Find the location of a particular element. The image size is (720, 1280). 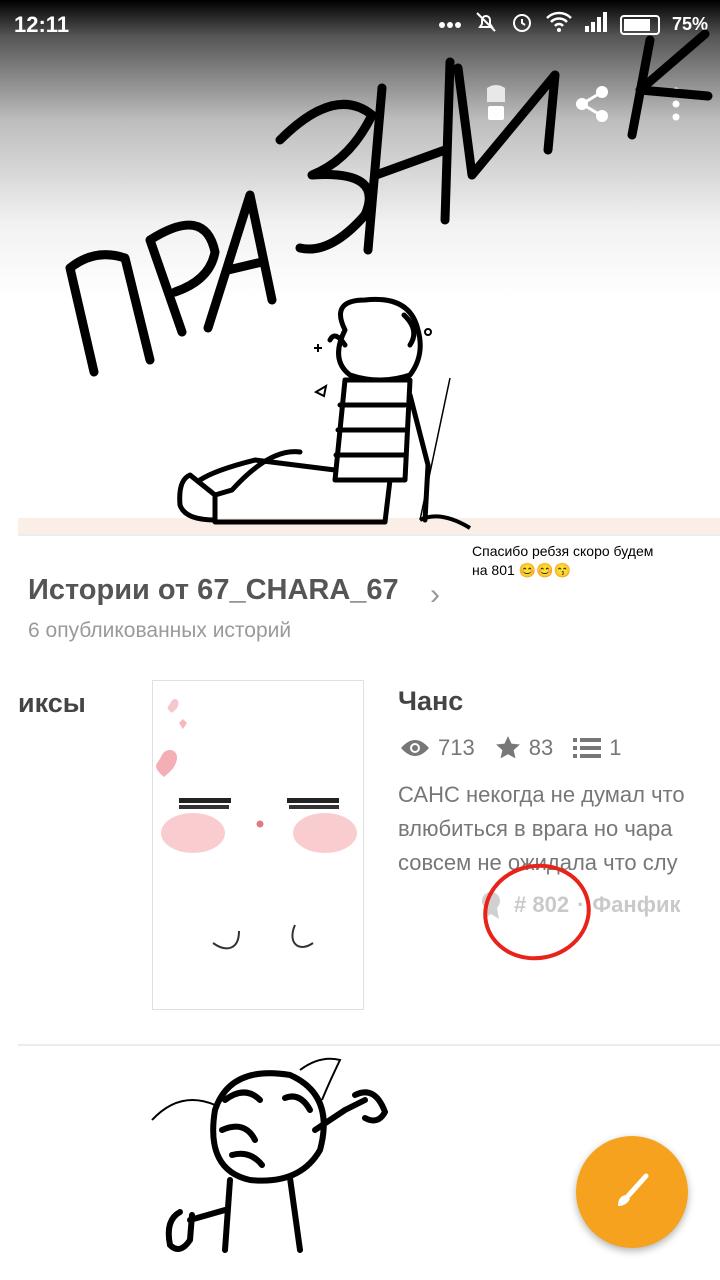

stories-count: 6 опубликованных историй is located at coordinates (160, 630).